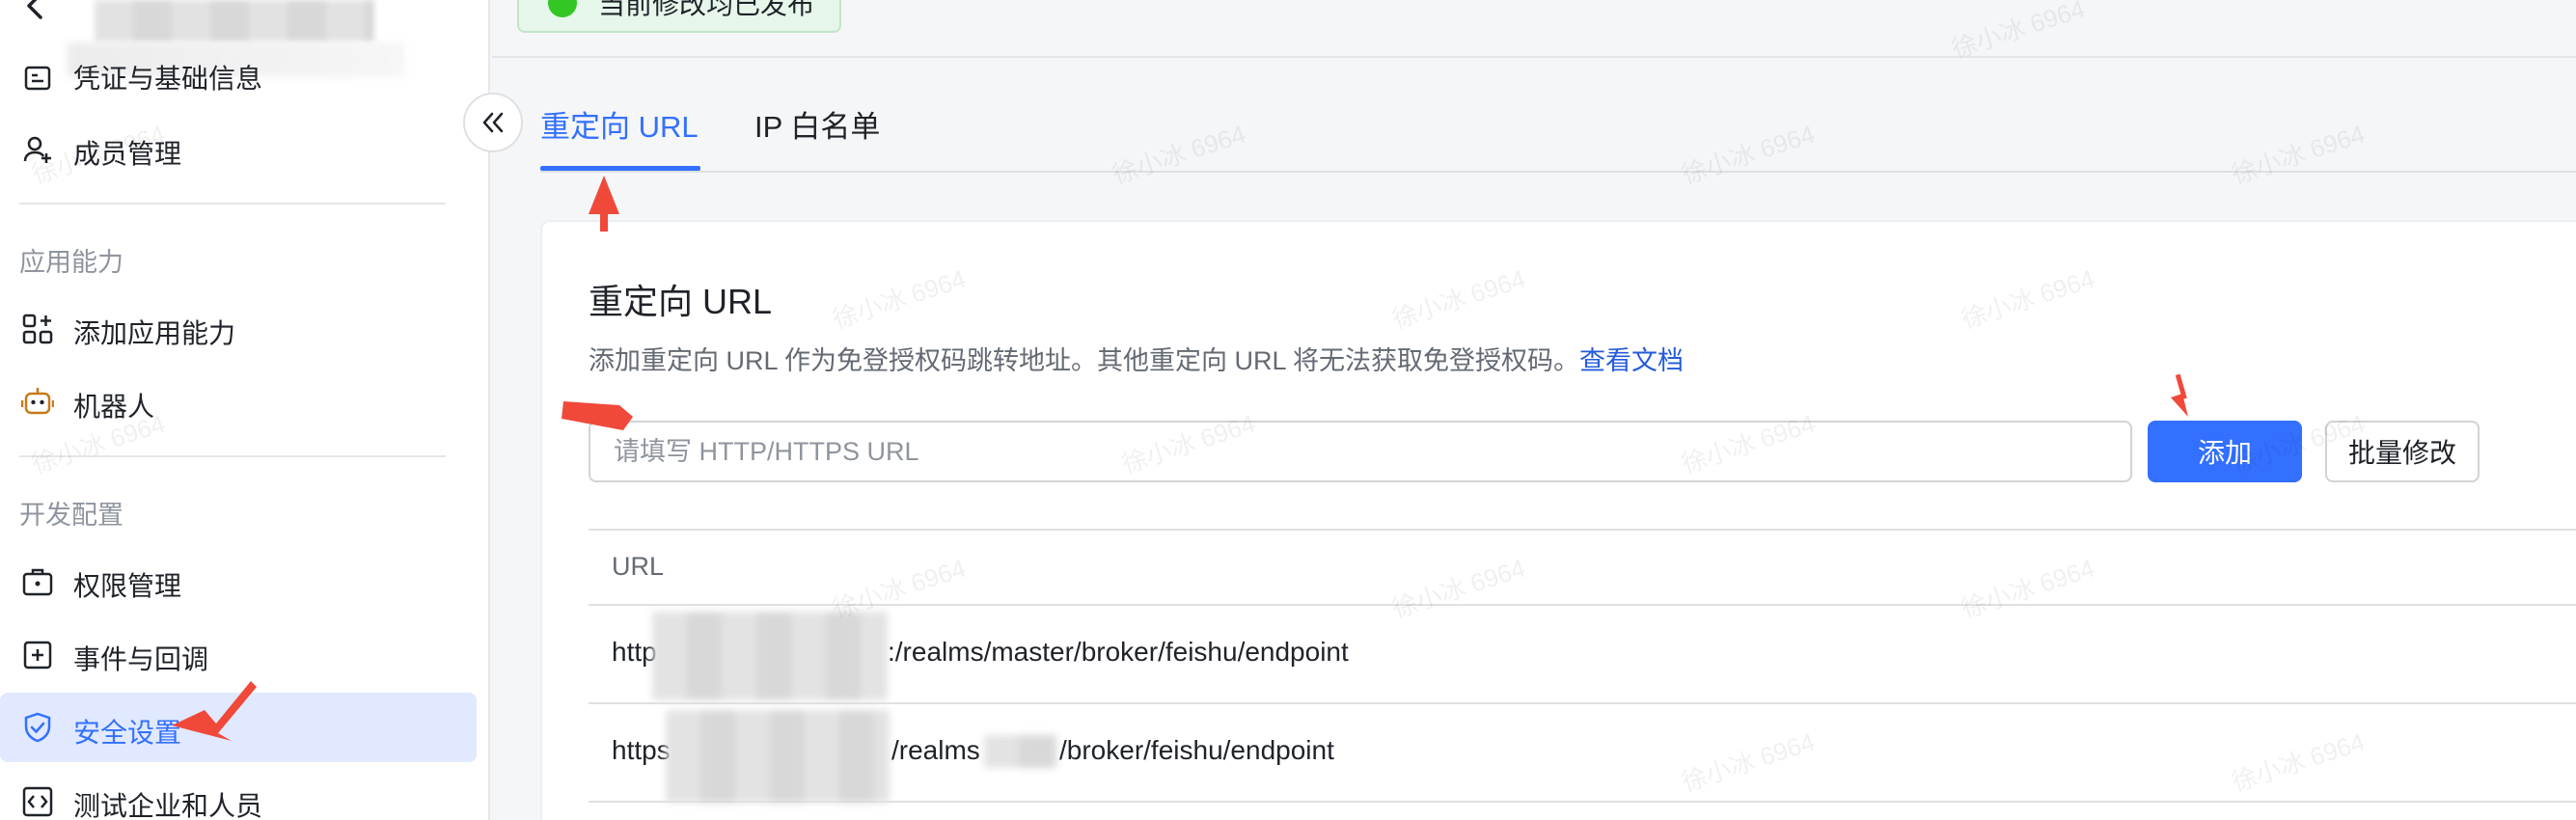 This screenshot has height=820, width=2576. I want to click on sidebar-item-test-enterprise: 测试企业和人员, so click(244, 794).